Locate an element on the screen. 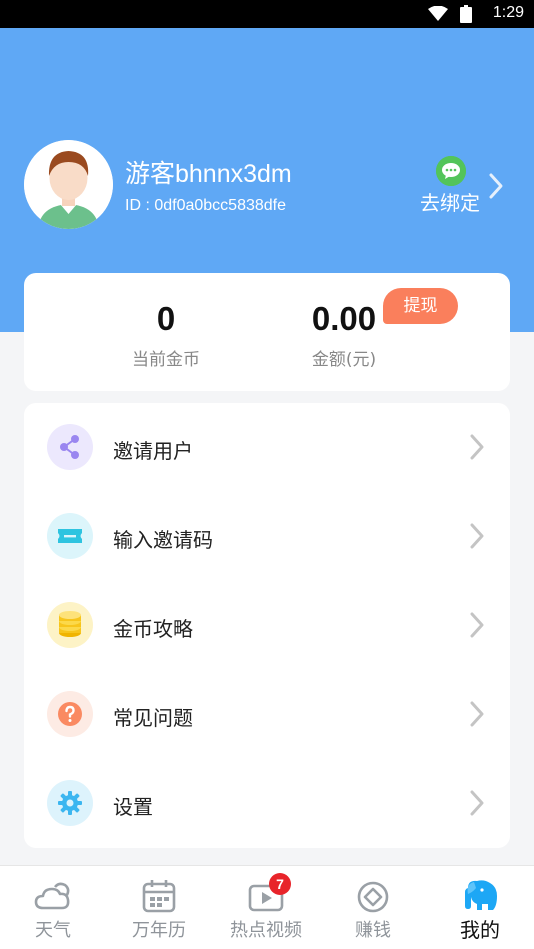  tab-label: 我的 is located at coordinates (480, 930).